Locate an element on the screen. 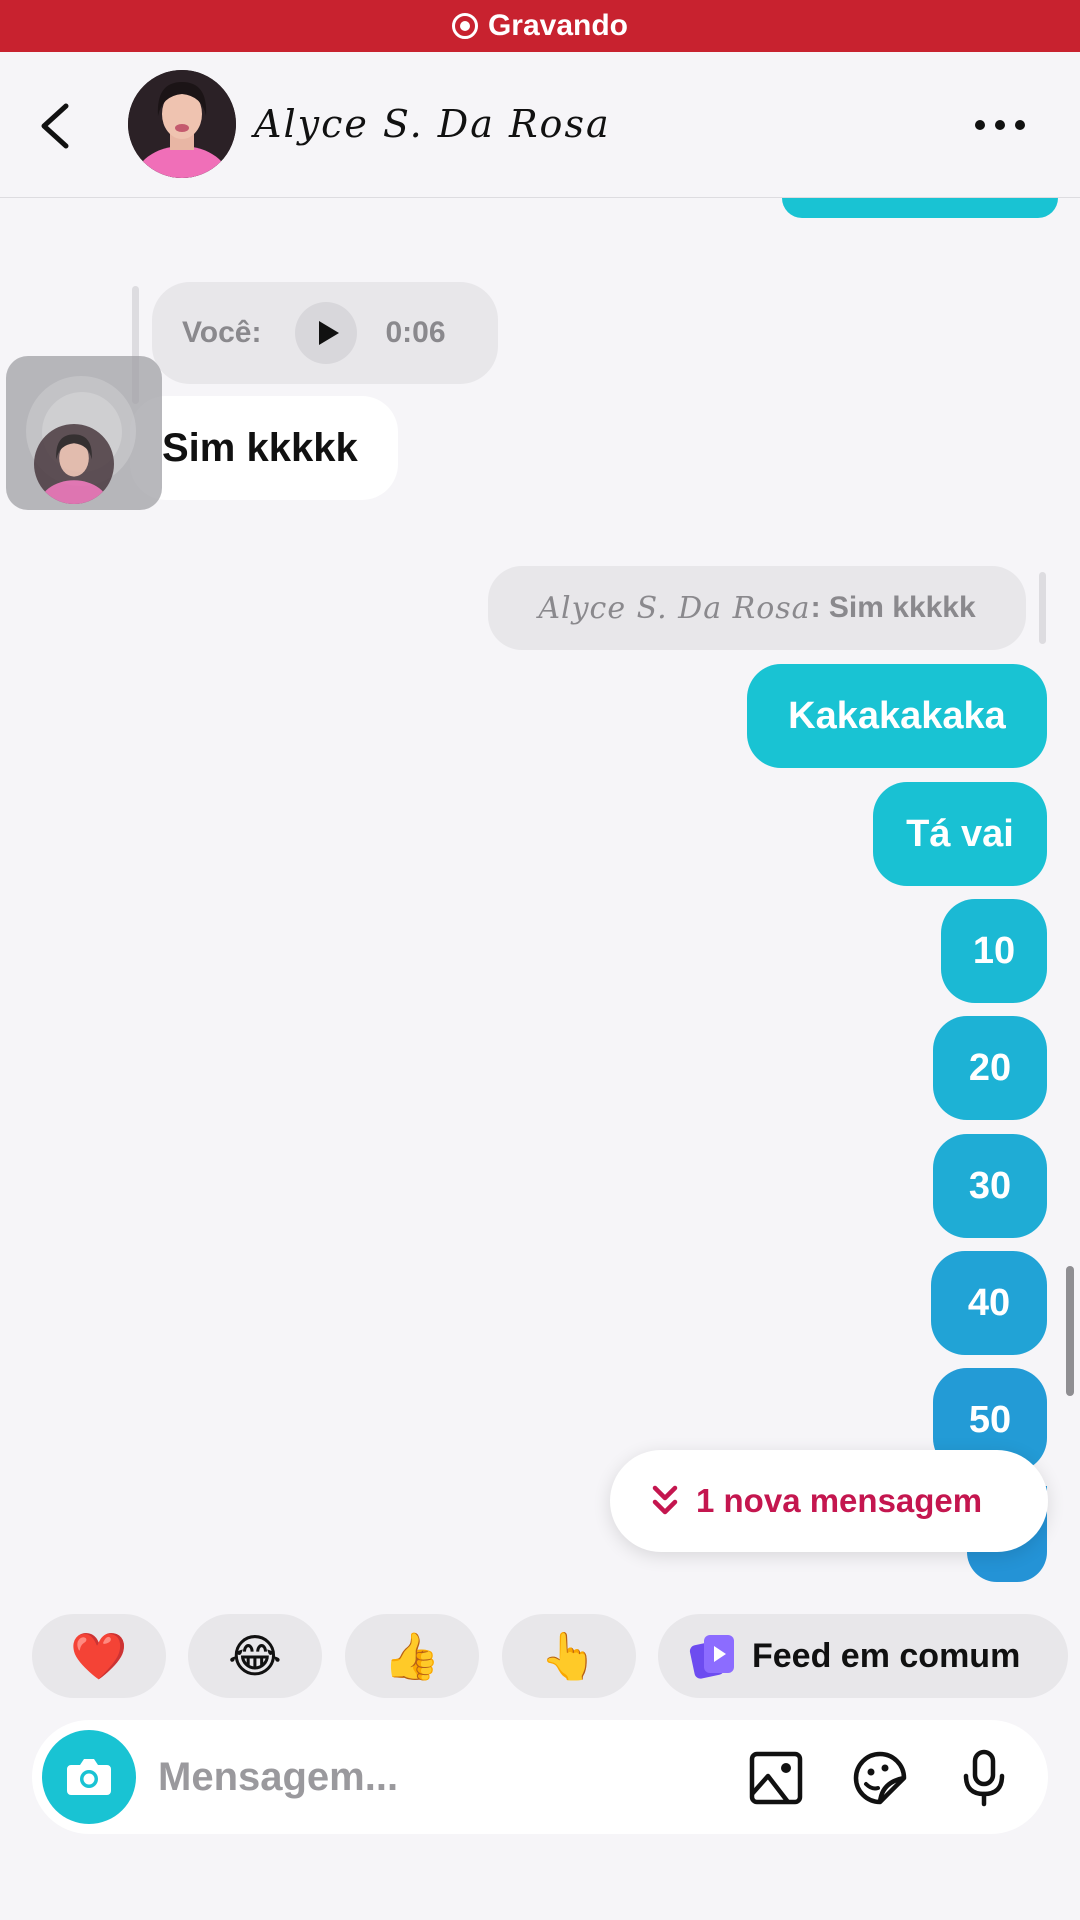  sent-message: 30 is located at coordinates (990, 1186).